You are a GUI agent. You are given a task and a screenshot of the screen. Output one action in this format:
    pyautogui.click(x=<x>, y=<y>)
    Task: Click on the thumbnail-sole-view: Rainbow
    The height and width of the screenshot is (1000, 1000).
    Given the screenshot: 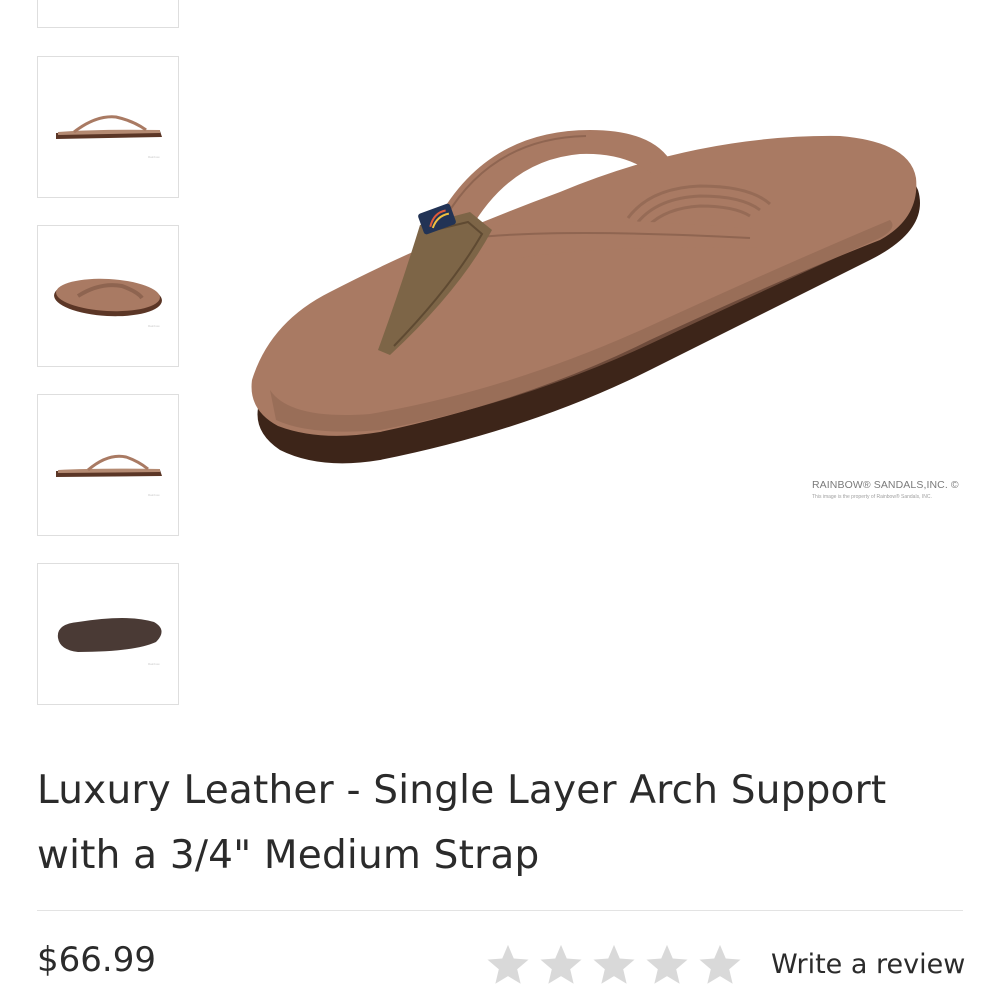 What is the action you would take?
    pyautogui.click(x=108, y=634)
    